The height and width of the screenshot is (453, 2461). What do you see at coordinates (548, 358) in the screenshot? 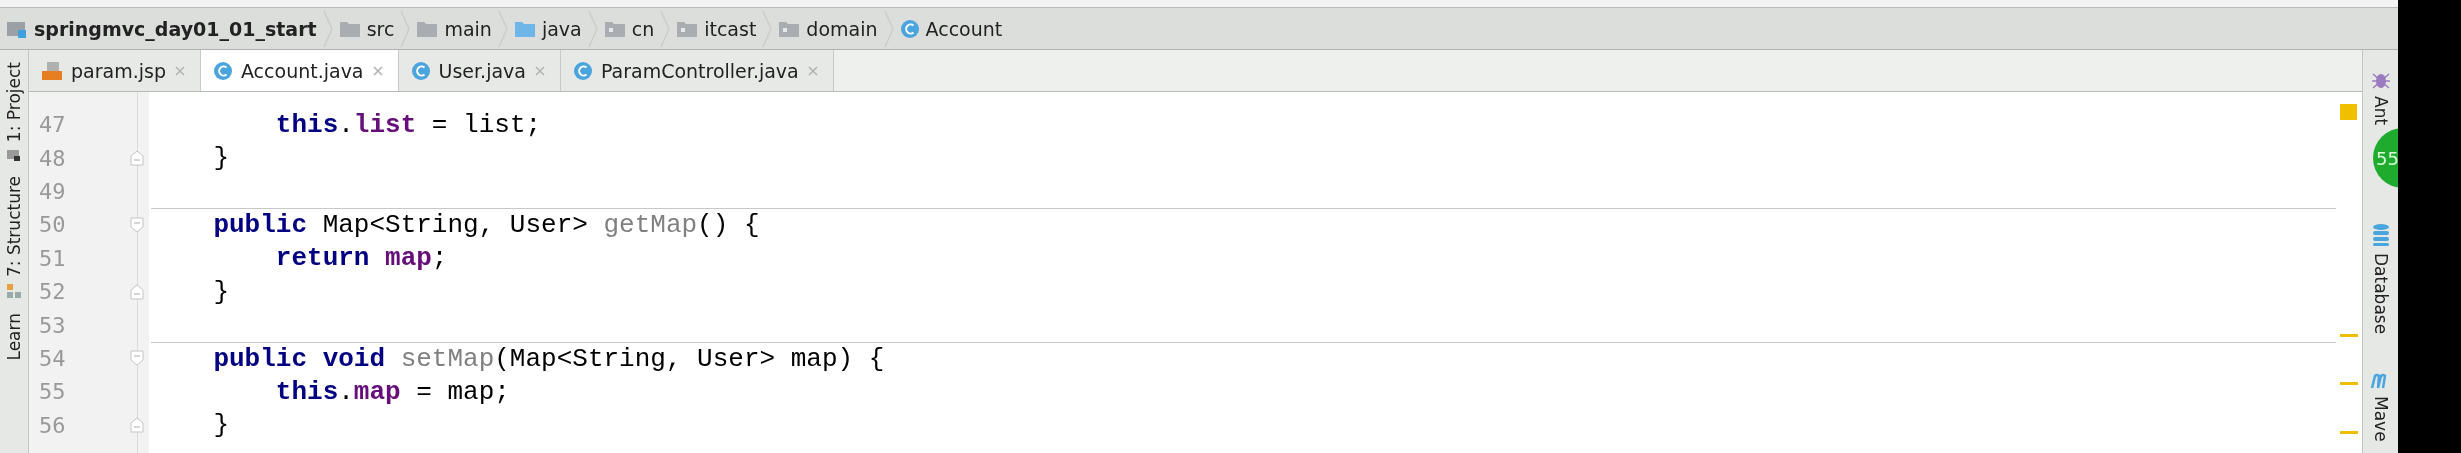
I see `code-line: public void setMap(Map<String, User> map) {` at bounding box center [548, 358].